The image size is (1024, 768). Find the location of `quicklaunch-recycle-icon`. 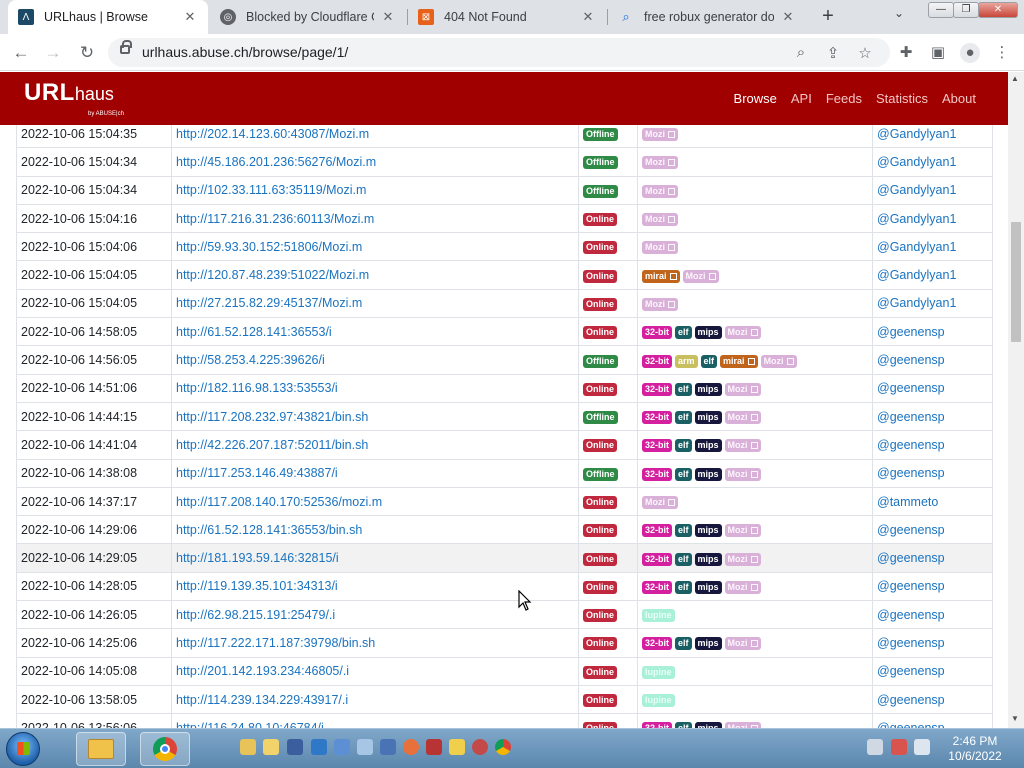

quicklaunch-recycle-icon is located at coordinates (365, 747).